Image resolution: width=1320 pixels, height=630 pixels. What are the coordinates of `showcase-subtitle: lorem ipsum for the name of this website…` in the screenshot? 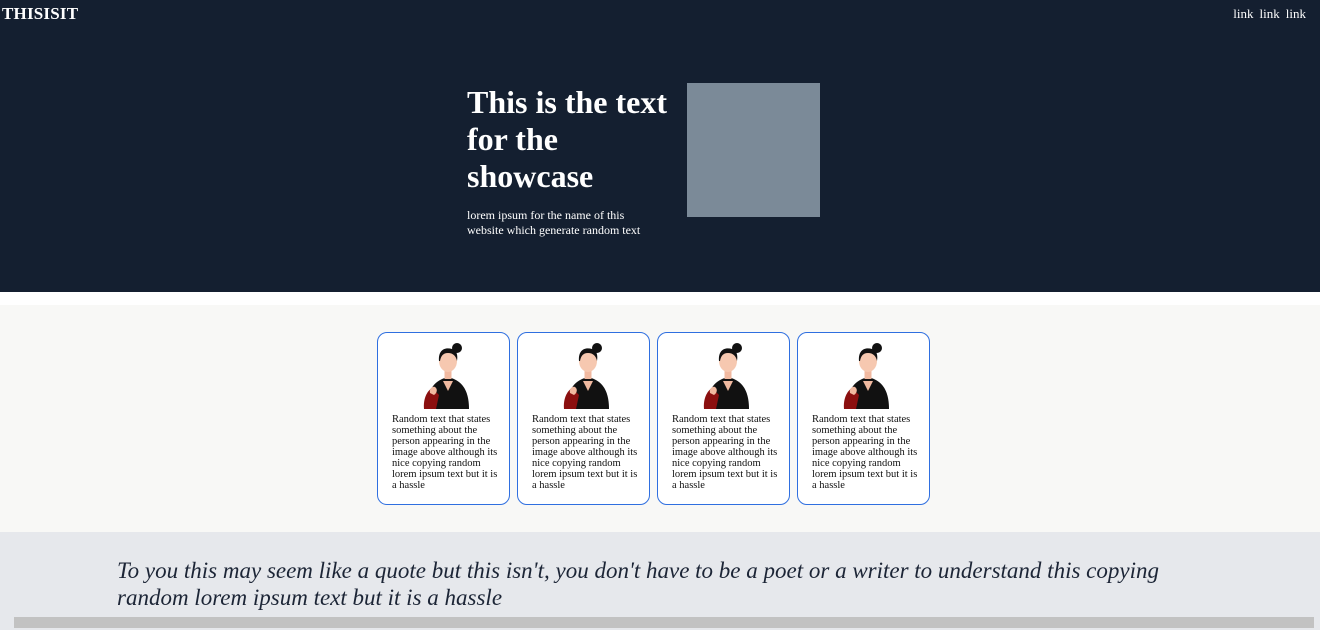 It's located at (554, 222).